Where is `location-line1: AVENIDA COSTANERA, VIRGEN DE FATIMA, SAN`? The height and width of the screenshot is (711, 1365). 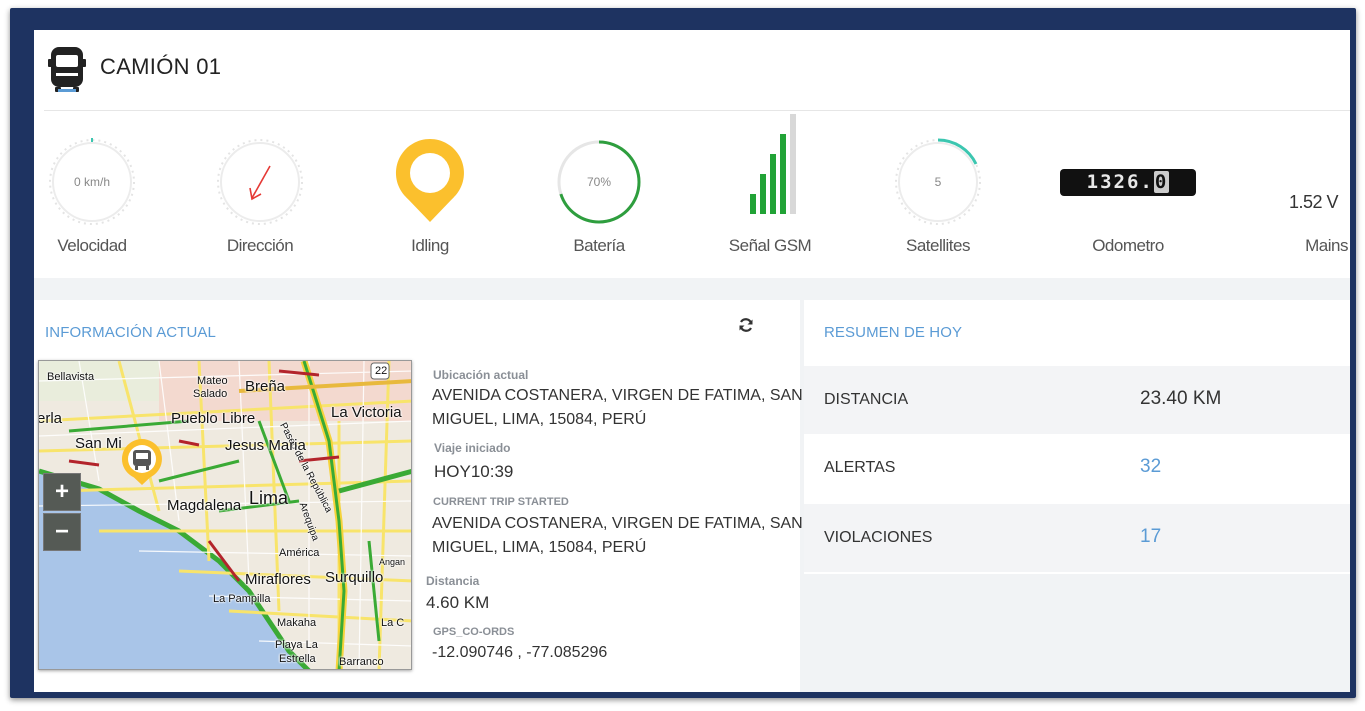 location-line1: AVENIDA COSTANERA, VIRGEN DE FATIMA, SAN is located at coordinates (617, 395).